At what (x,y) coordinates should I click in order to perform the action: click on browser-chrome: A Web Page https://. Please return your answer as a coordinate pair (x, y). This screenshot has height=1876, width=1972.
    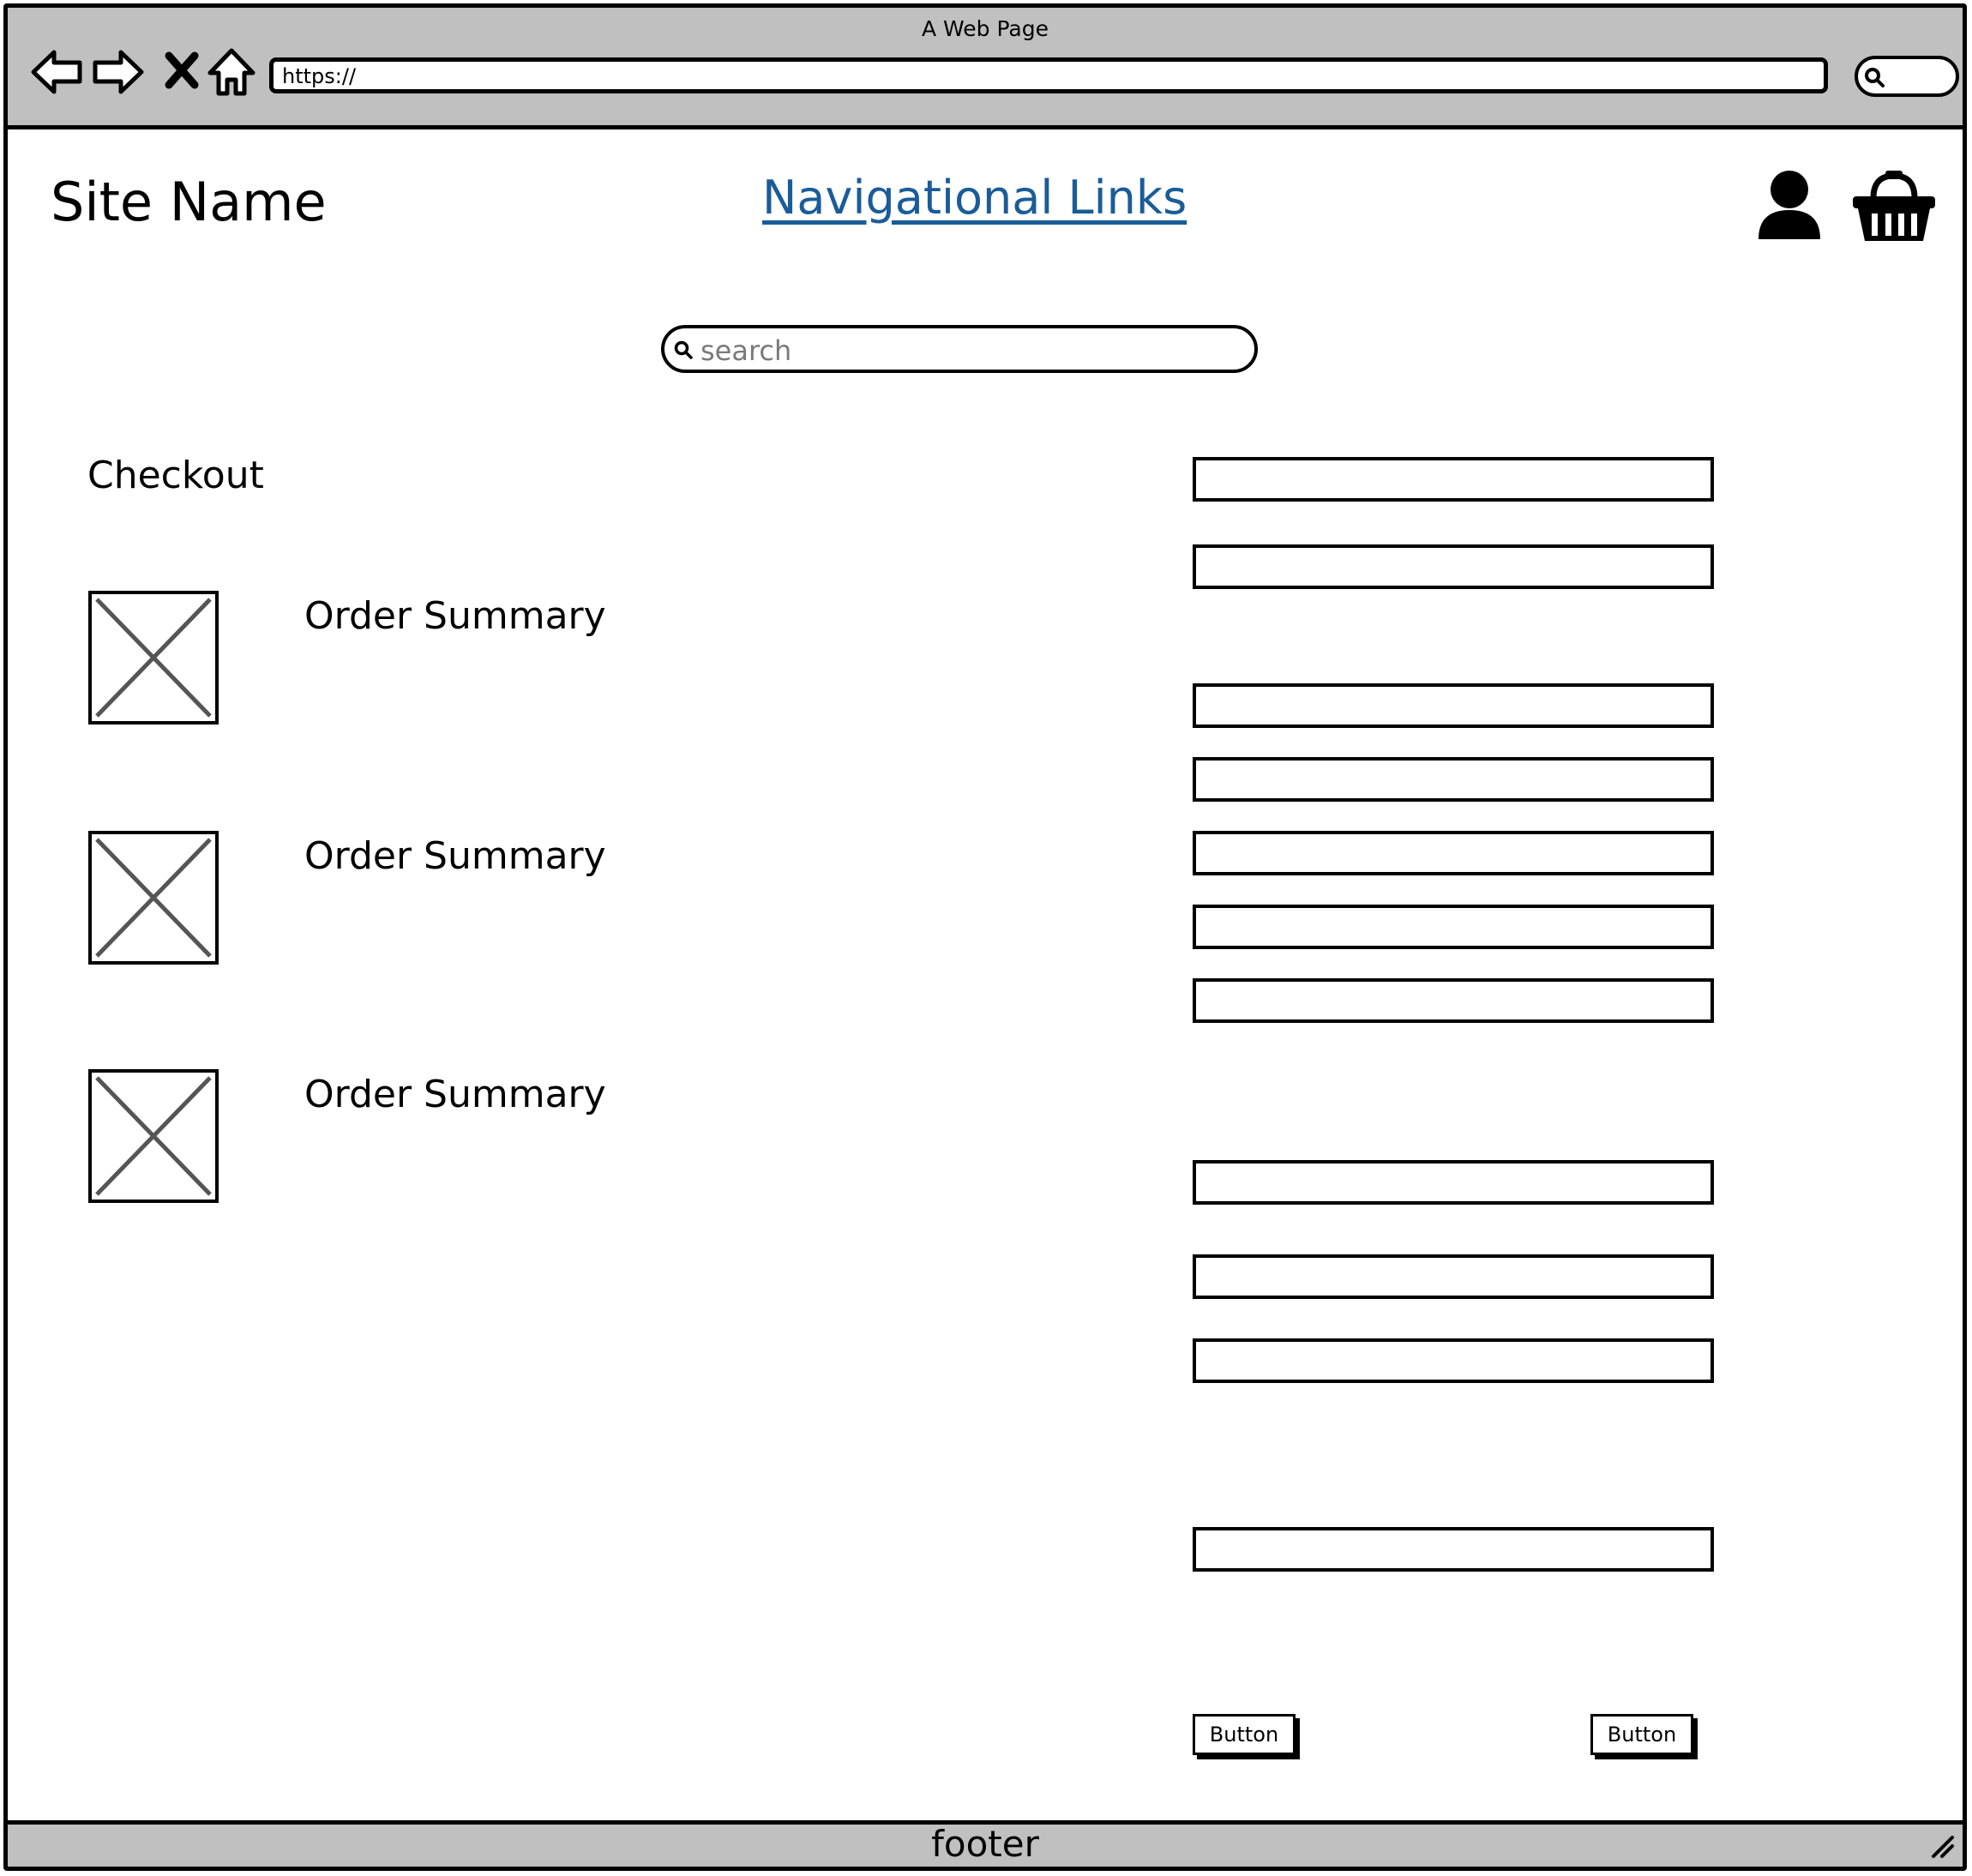
    Looking at the image, I should click on (985, 68).